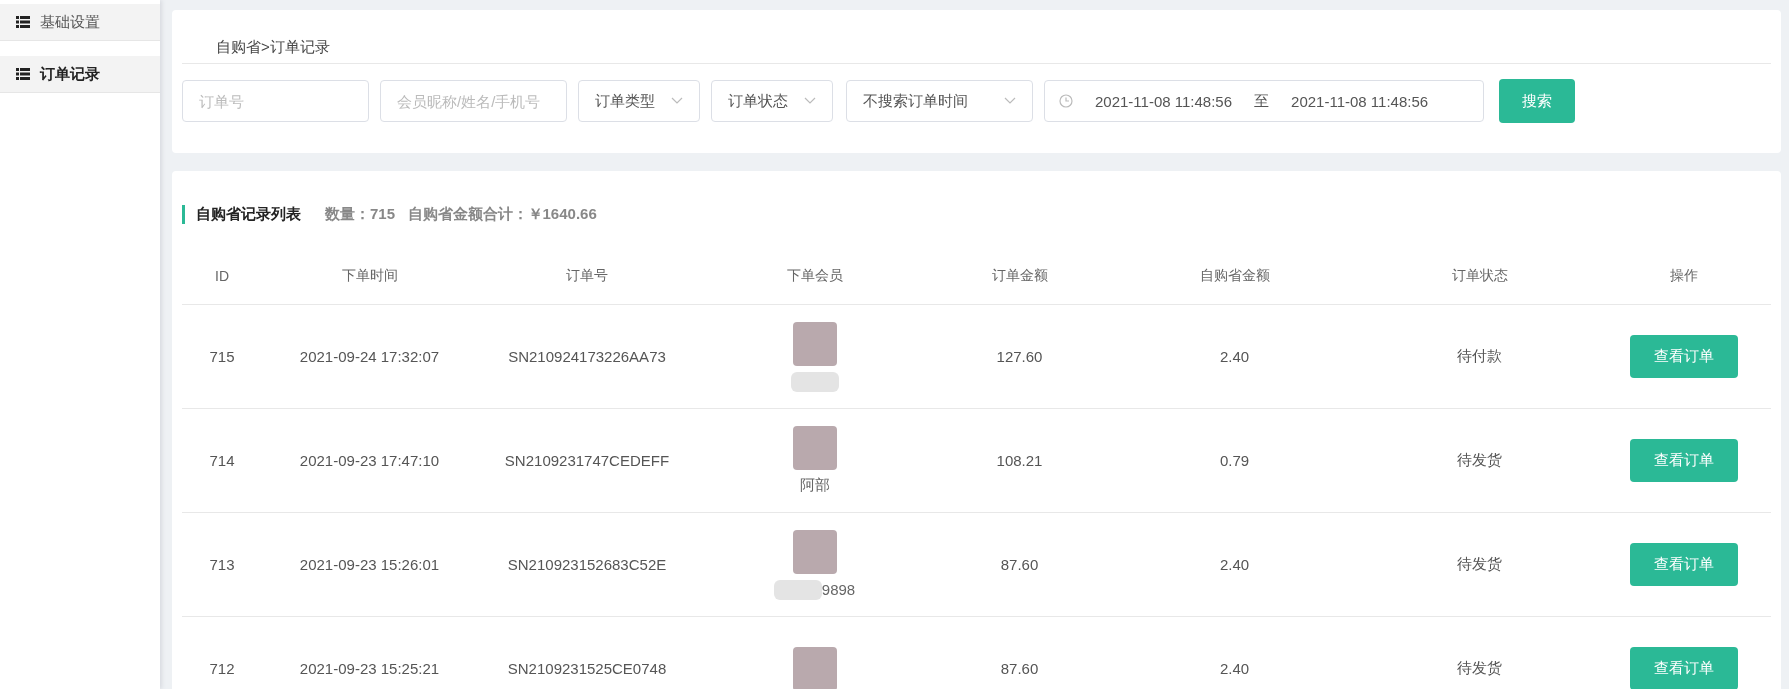 This screenshot has width=1789, height=689. Describe the element at coordinates (241, 214) in the screenshot. I see `list-title: 自购省记录列表` at that location.